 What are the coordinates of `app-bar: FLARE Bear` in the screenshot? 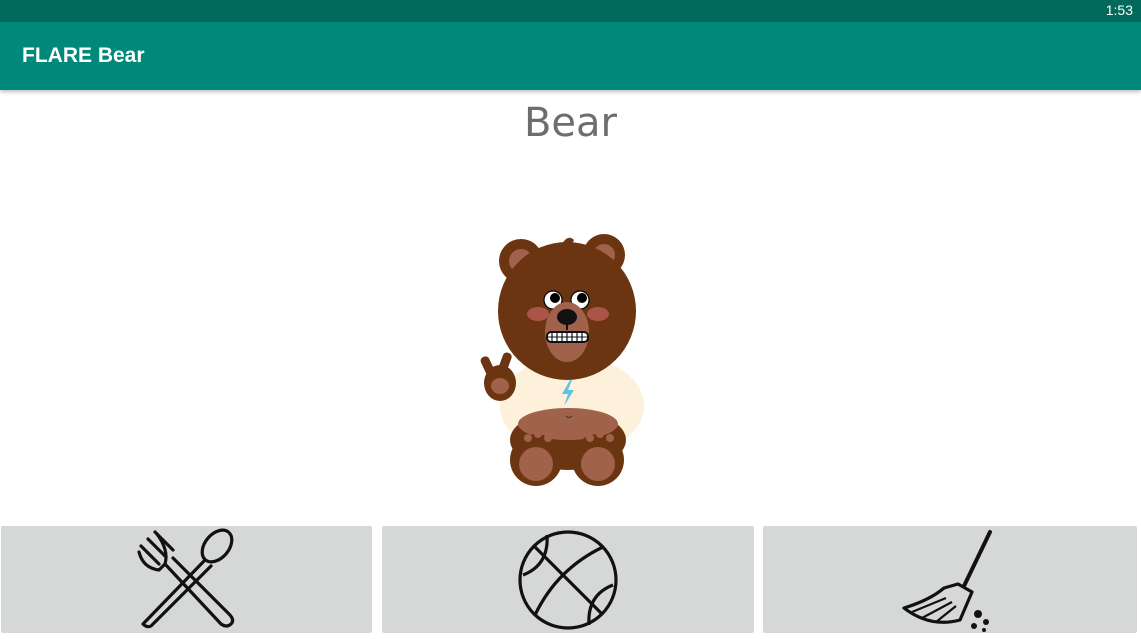 It's located at (570, 56).